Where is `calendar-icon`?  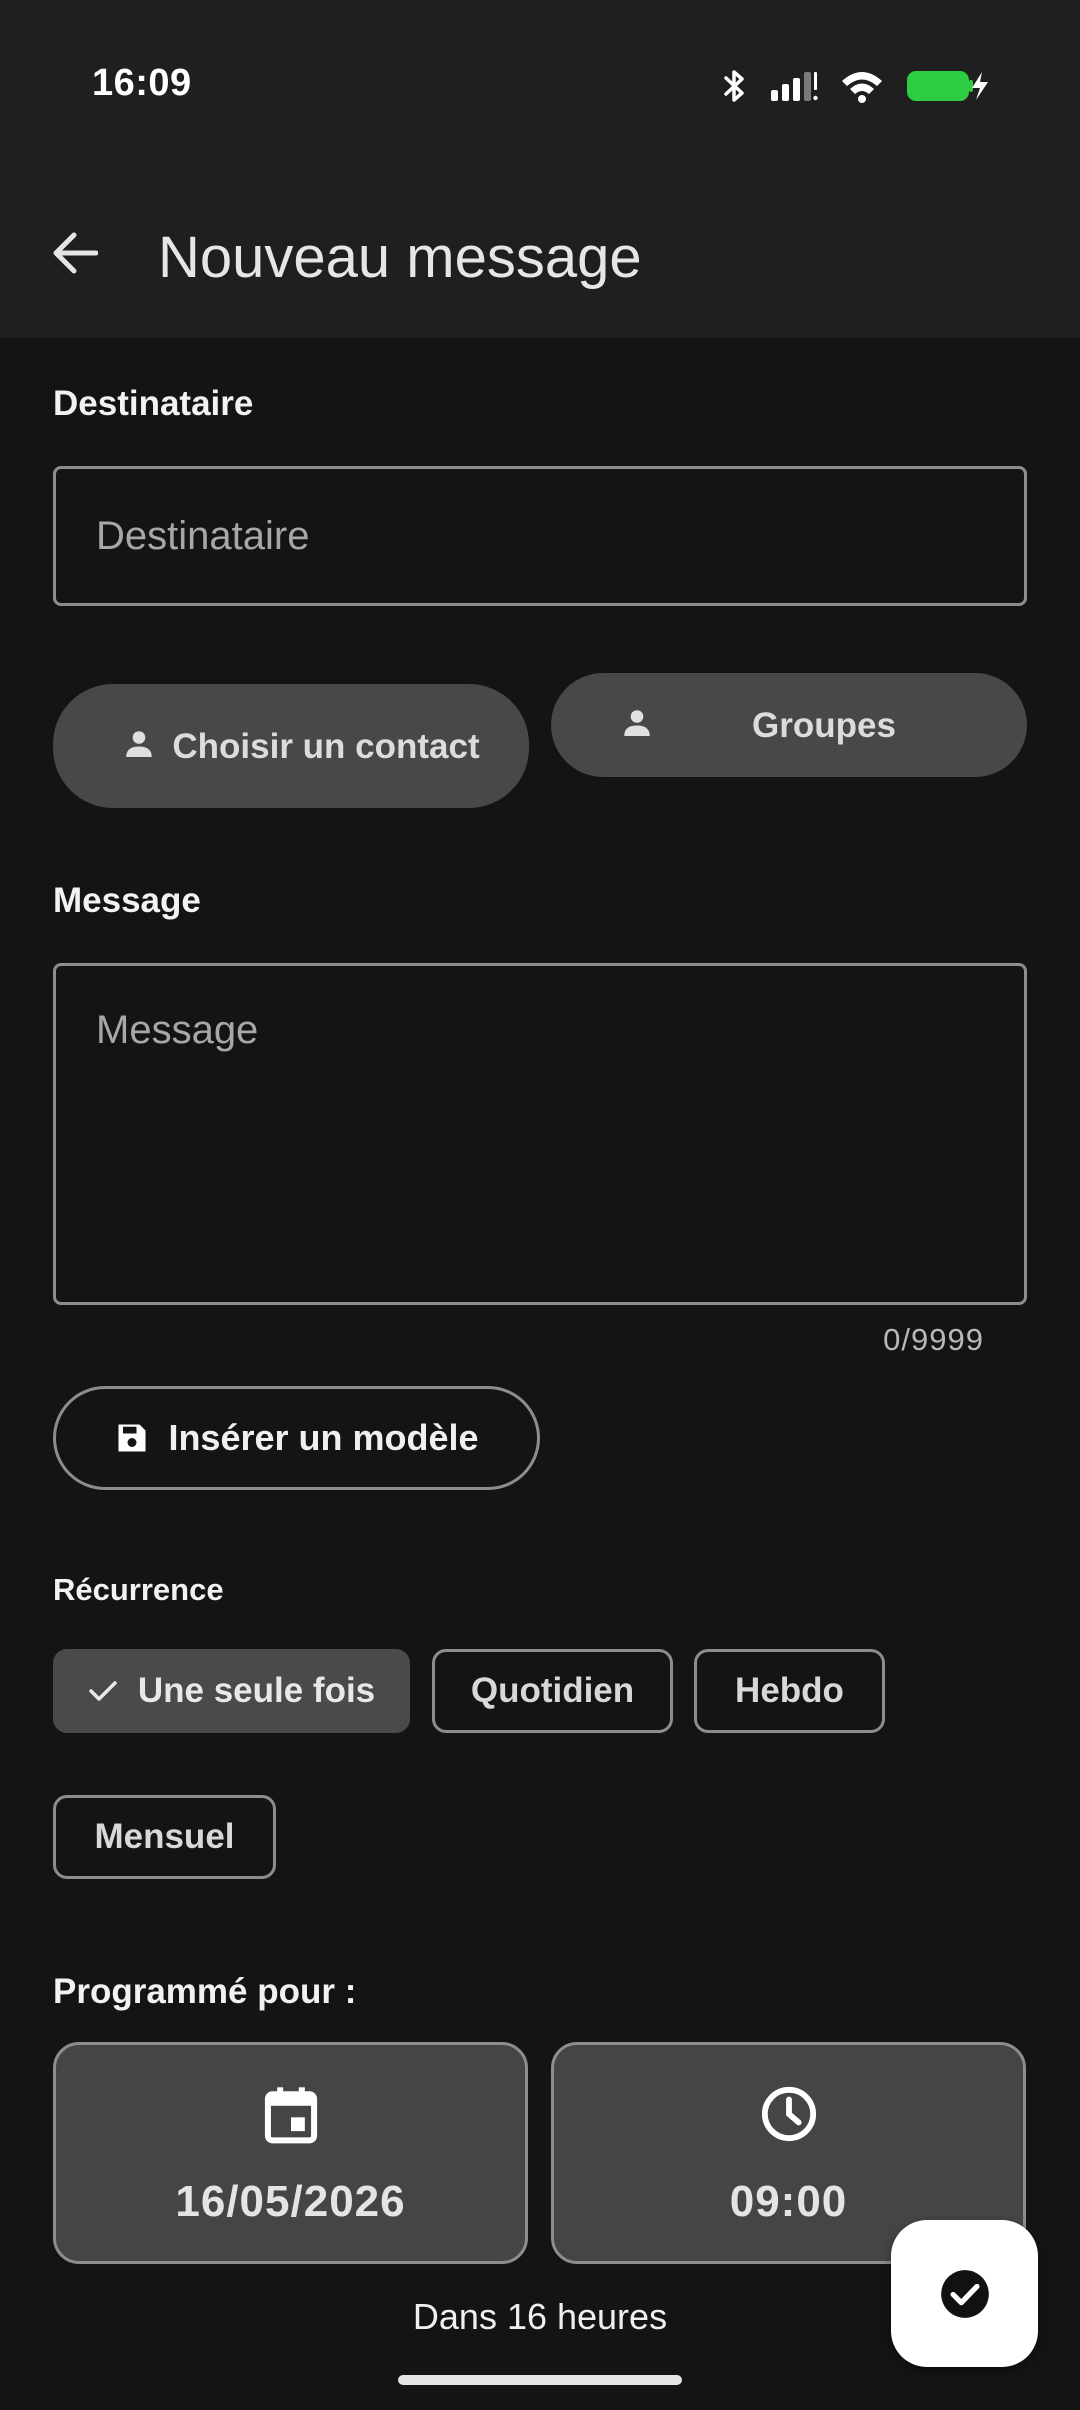
calendar-icon is located at coordinates (291, 2117).